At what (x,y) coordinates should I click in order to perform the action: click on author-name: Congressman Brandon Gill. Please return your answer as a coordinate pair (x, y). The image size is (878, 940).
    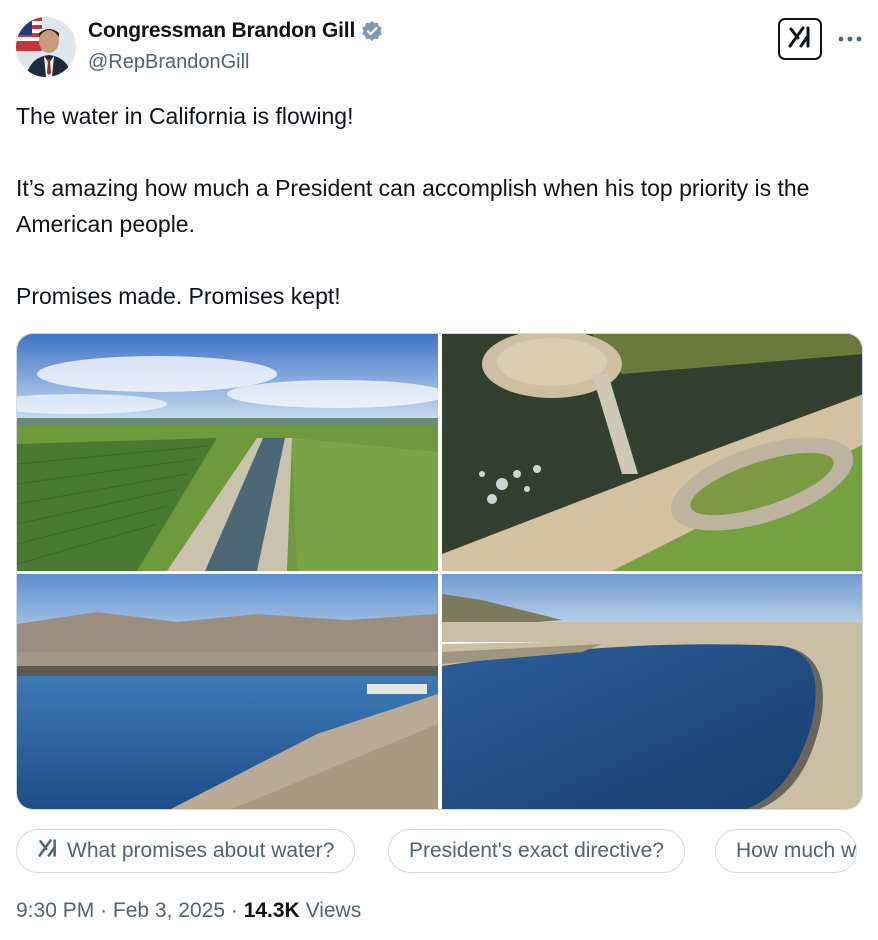
    Looking at the image, I should click on (221, 31).